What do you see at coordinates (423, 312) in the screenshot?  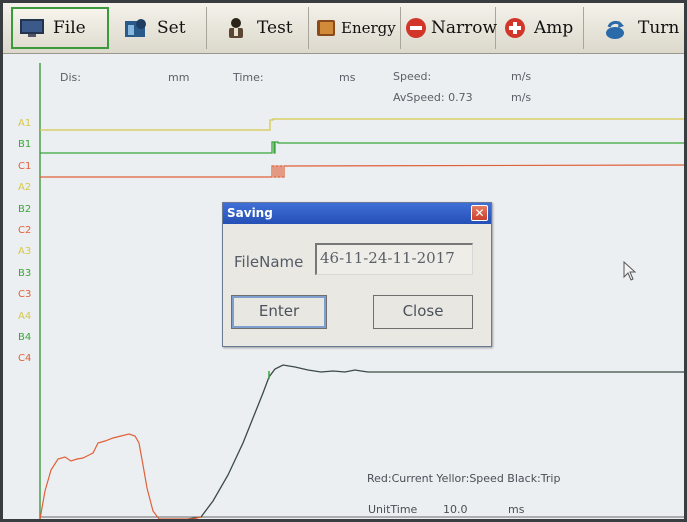 I see `close-button: Close` at bounding box center [423, 312].